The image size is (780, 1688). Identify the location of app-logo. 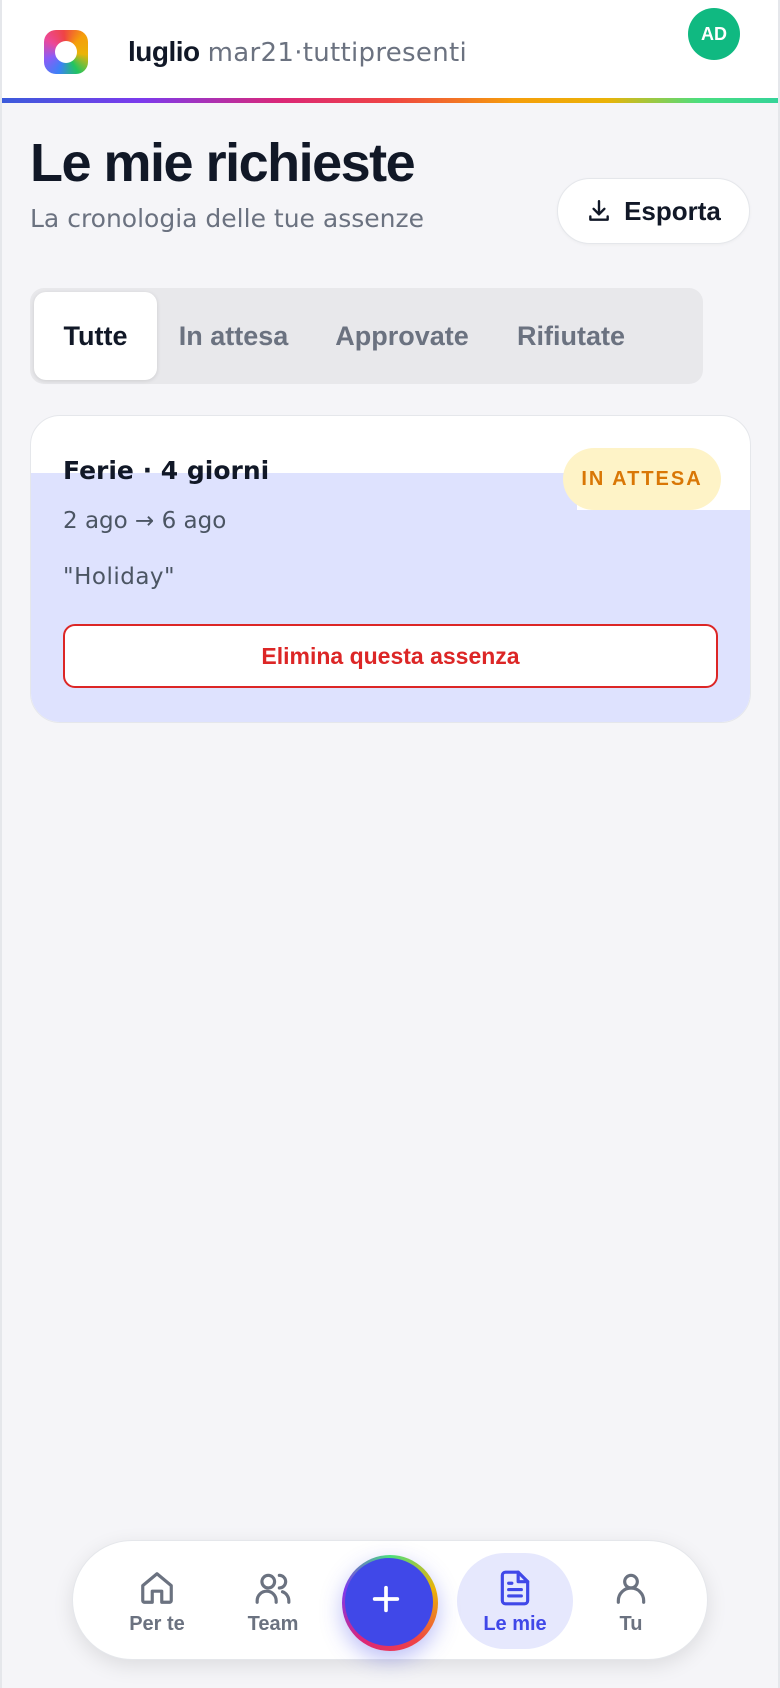
(66, 52).